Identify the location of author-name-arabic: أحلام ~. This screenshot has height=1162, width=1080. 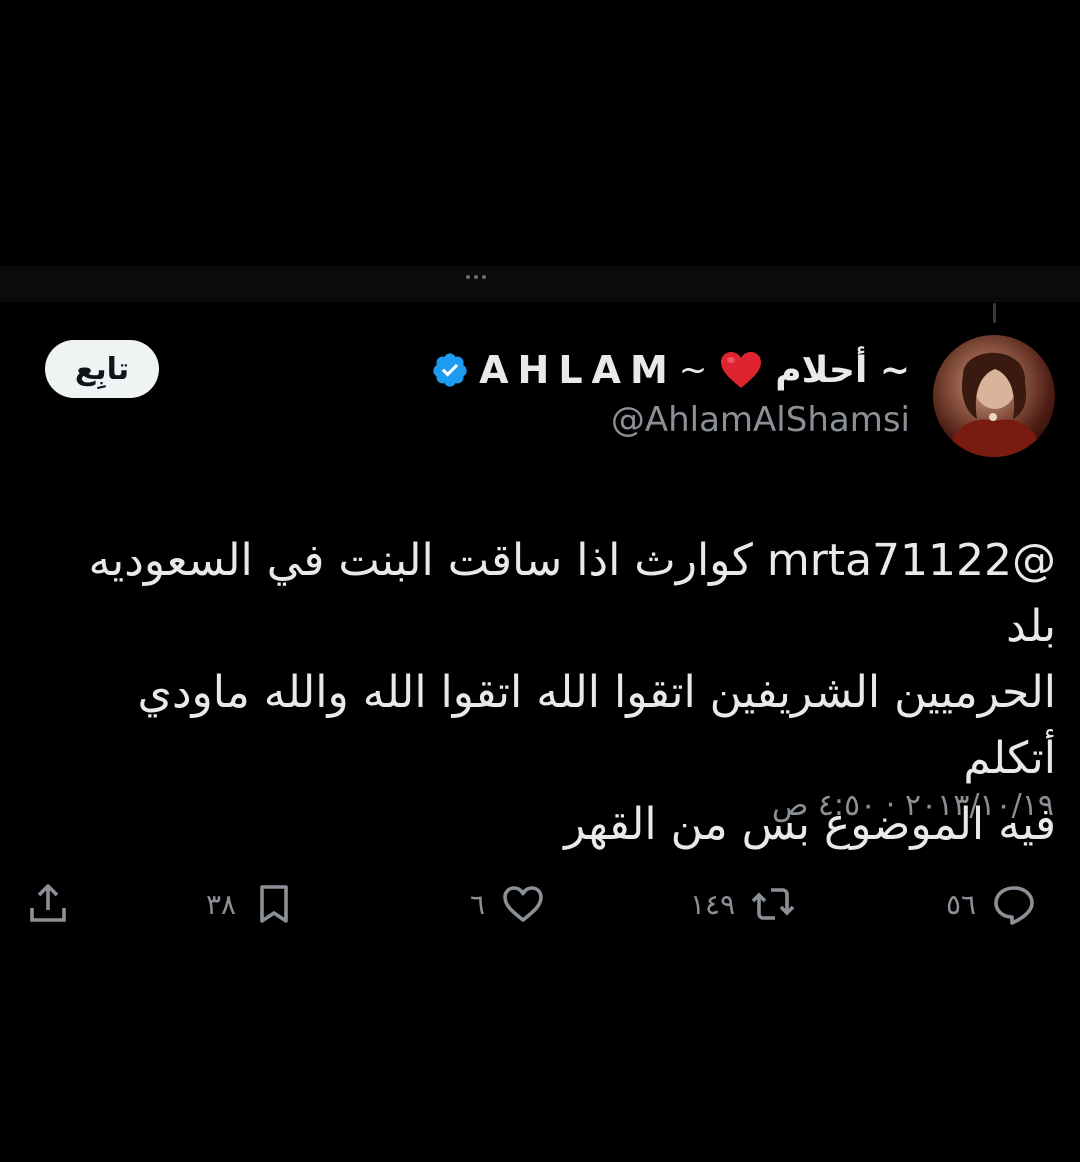
(842, 370).